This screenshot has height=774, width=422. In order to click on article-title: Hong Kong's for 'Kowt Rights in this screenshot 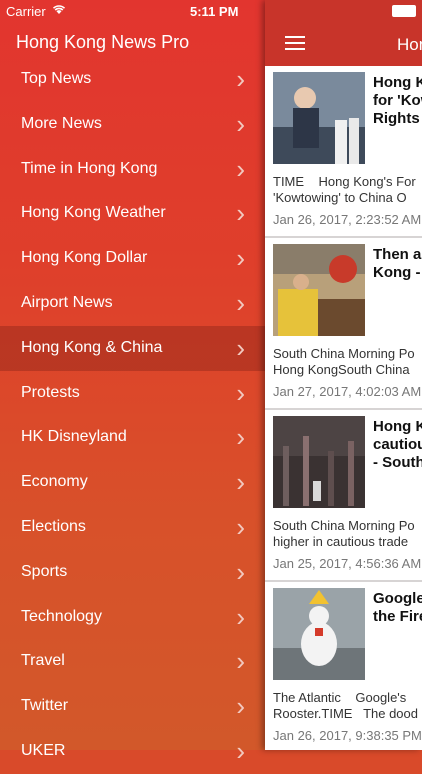, I will do `click(397, 100)`.